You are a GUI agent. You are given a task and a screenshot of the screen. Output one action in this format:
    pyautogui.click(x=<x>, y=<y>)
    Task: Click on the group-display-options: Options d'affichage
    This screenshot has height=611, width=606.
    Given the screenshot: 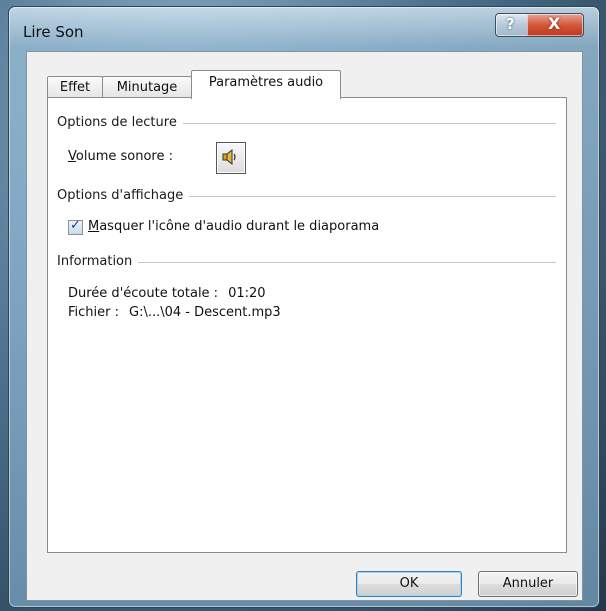 What is the action you would take?
    pyautogui.click(x=306, y=196)
    